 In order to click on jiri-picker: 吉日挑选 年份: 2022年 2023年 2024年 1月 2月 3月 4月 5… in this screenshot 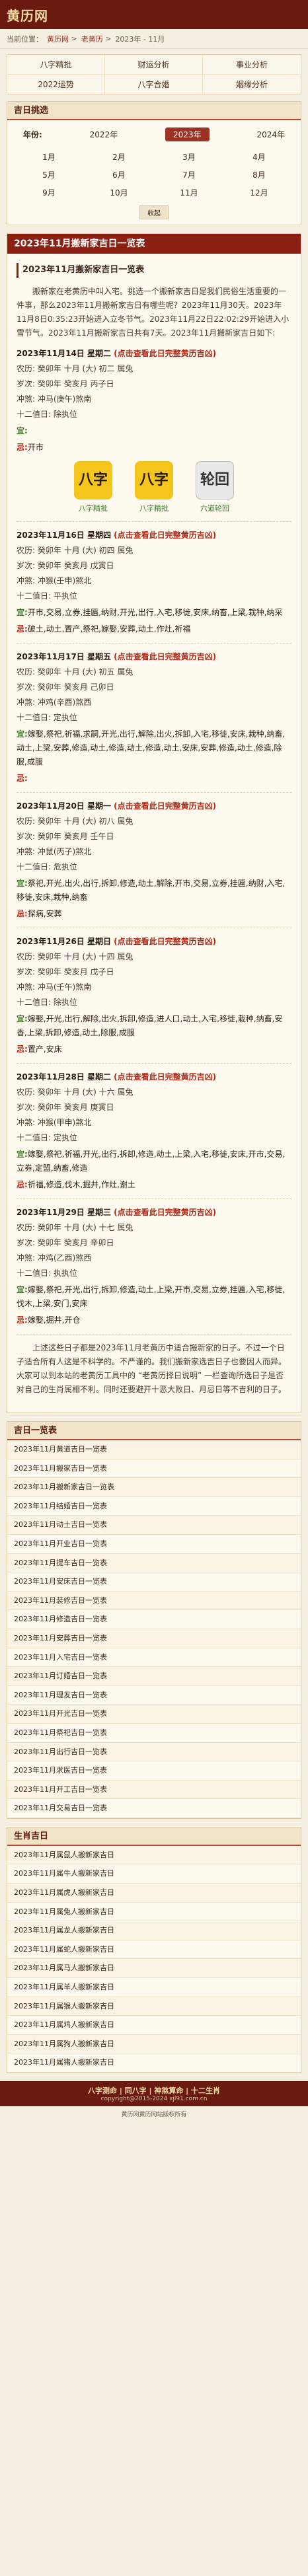, I will do `click(154, 163)`.